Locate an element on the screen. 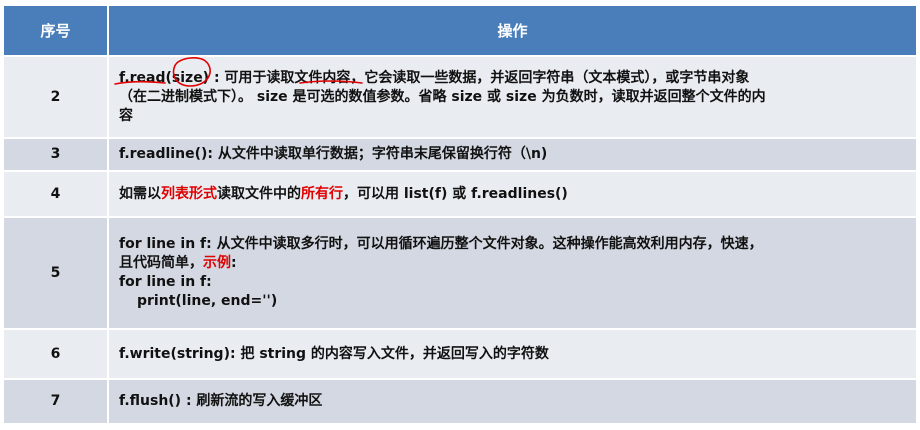  header-col-operation: 操作 is located at coordinates (512, 31).